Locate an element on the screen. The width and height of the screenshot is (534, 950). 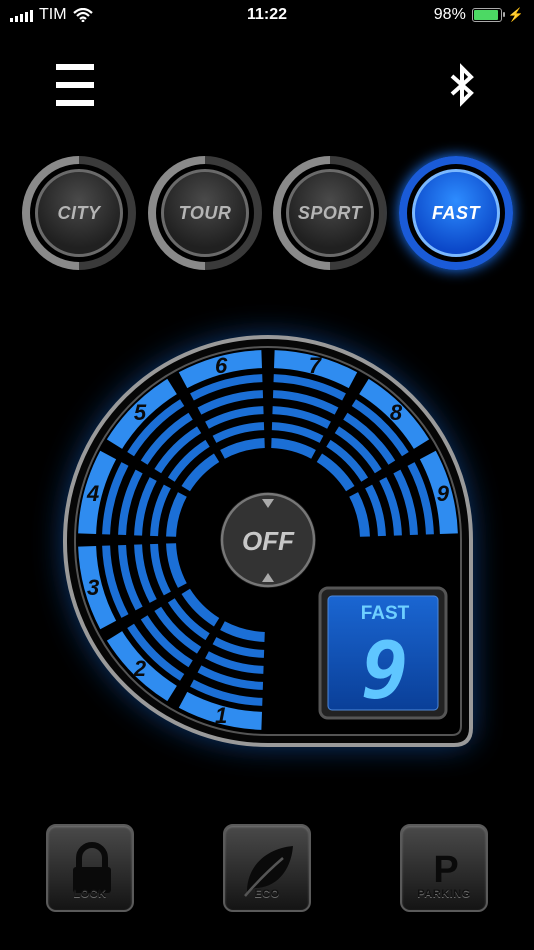
off-label: OFF is located at coordinates (268, 541).